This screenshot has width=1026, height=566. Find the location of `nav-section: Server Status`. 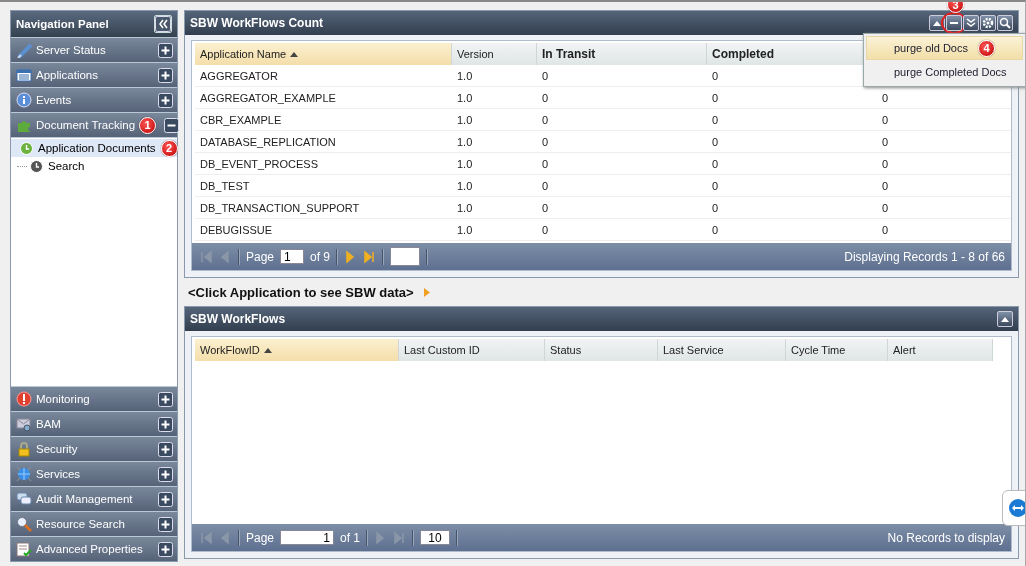

nav-section: Server Status is located at coordinates (94, 50).